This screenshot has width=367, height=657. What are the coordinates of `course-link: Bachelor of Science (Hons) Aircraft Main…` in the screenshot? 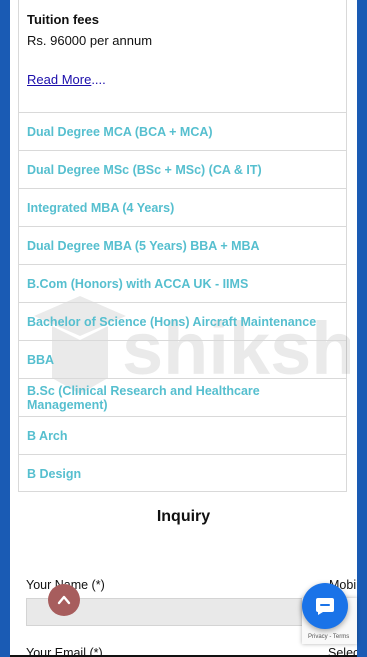 It's located at (182, 322).